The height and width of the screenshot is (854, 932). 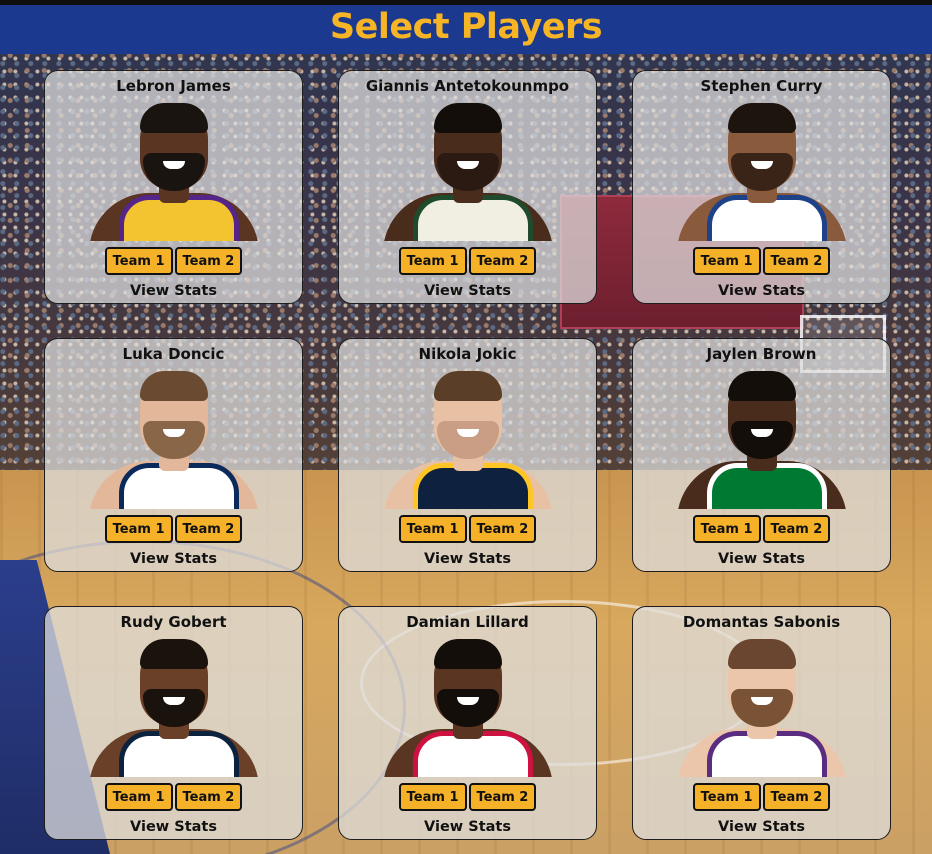 What do you see at coordinates (173, 354) in the screenshot?
I see `player-name: Luka Doncic` at bounding box center [173, 354].